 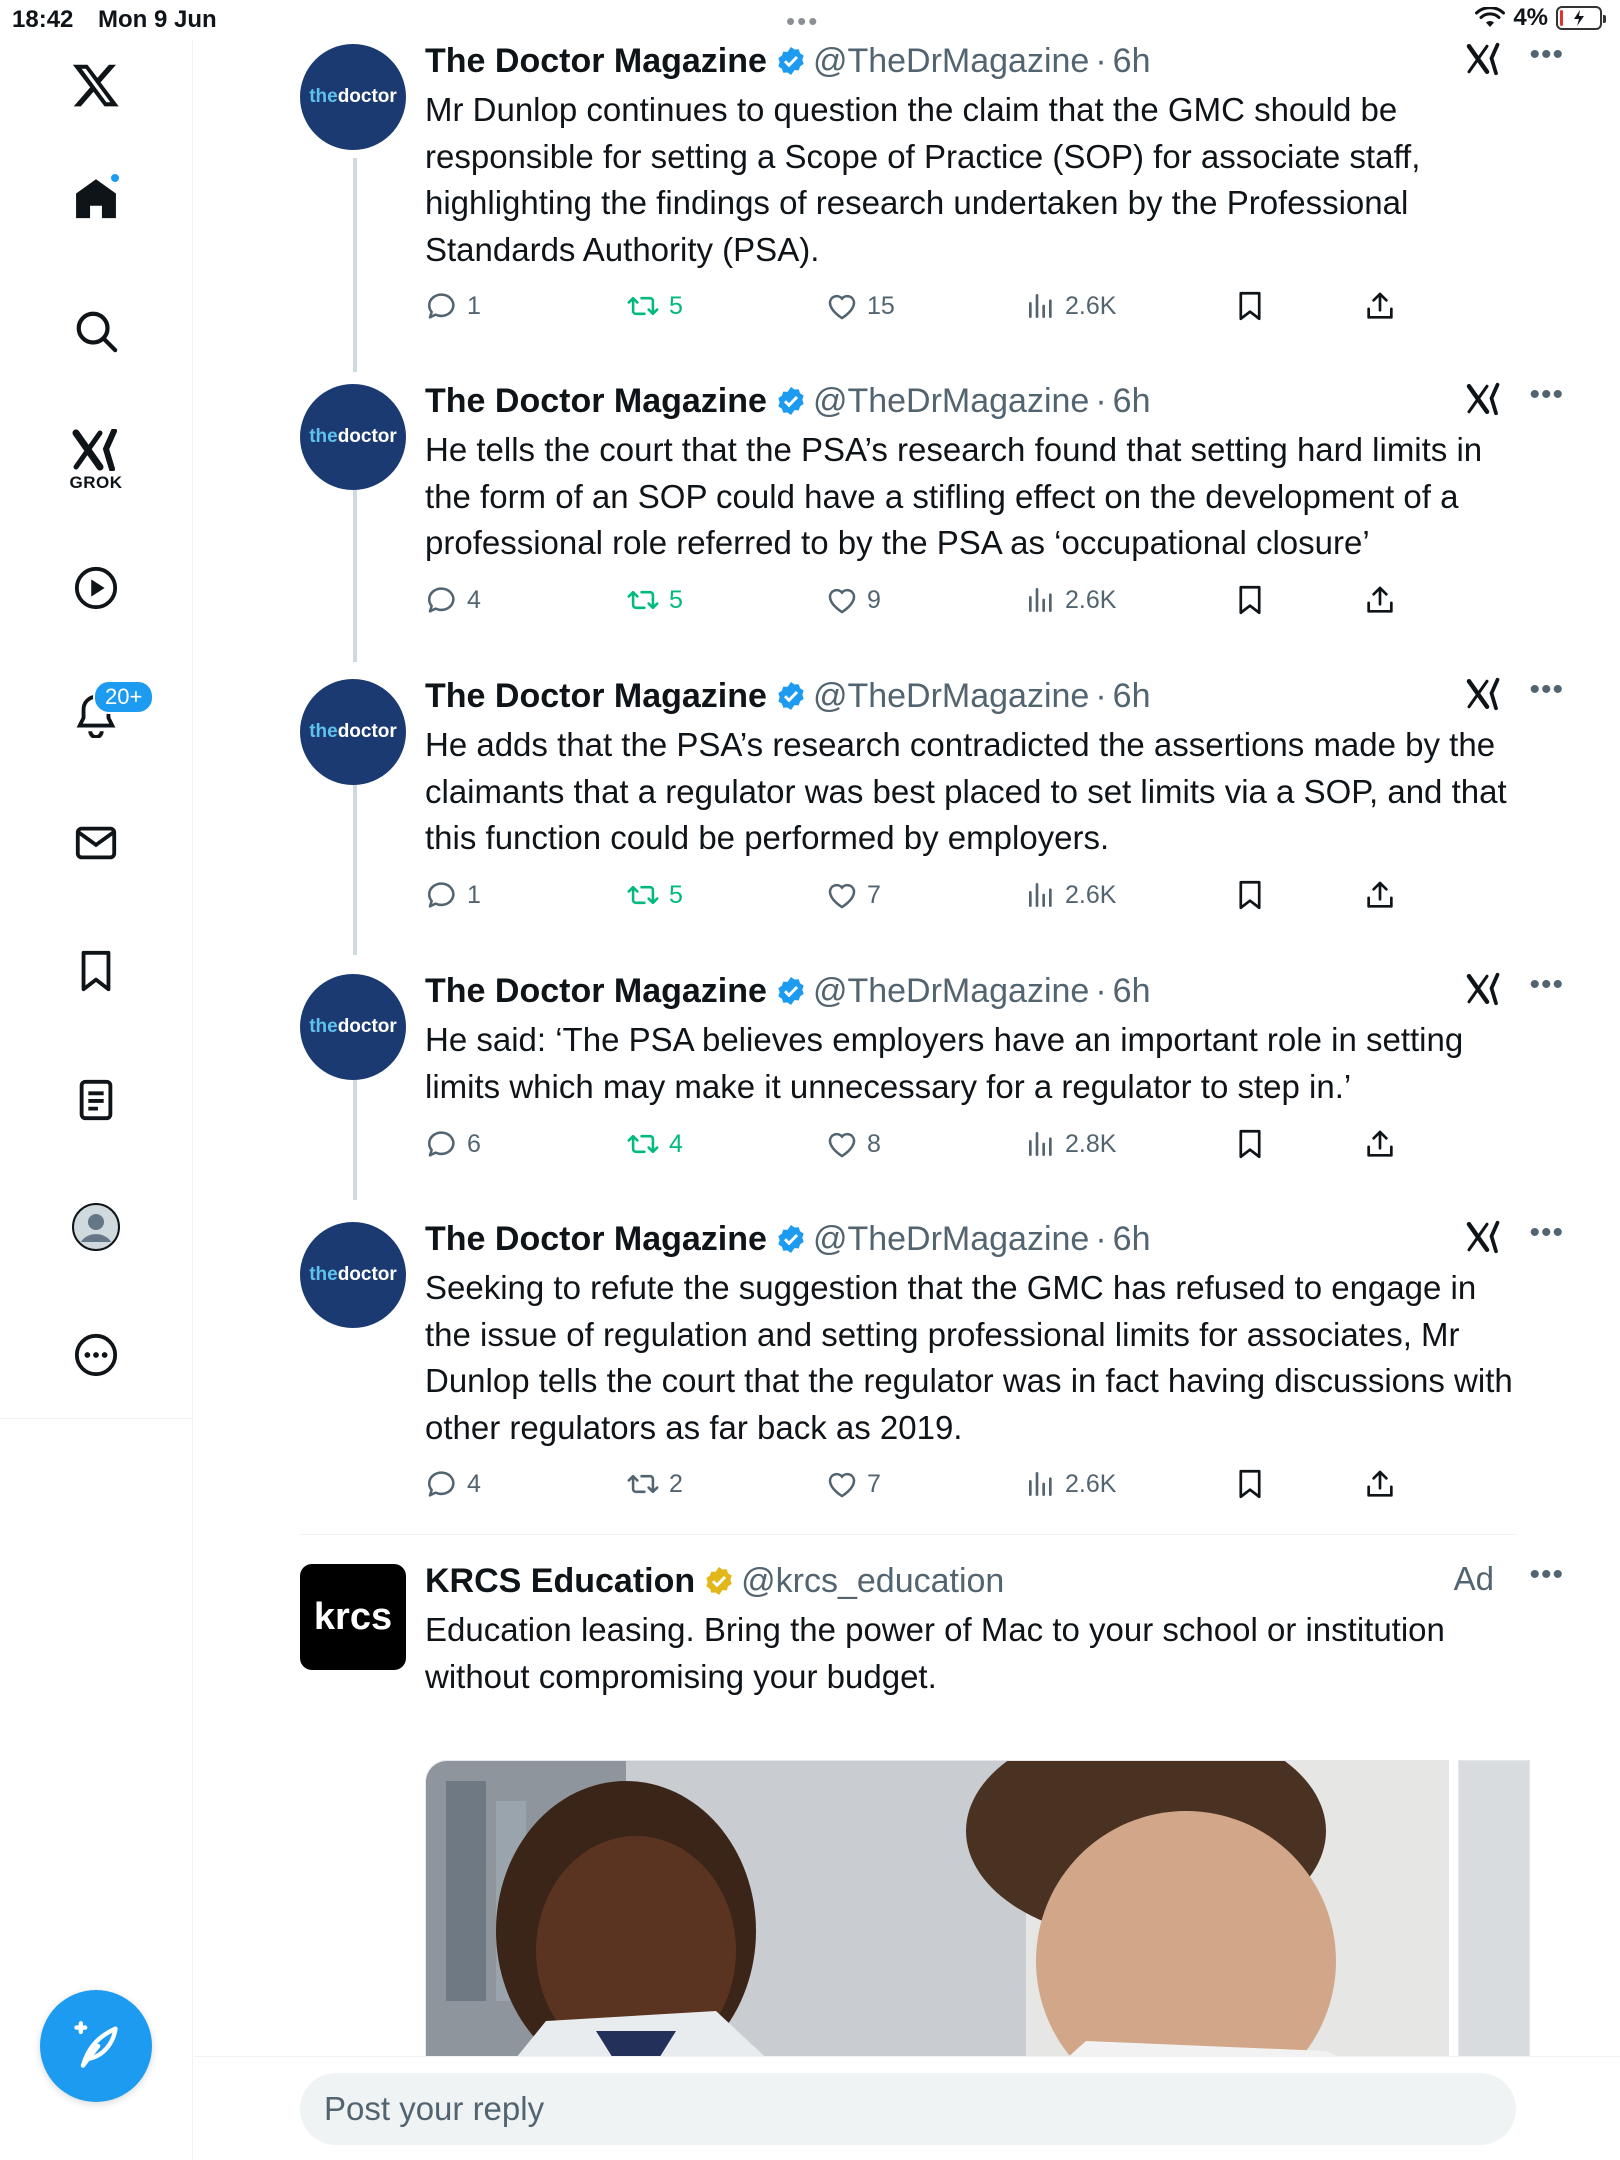 I want to click on sidebar-item-grok: GROK, so click(x=96, y=461).